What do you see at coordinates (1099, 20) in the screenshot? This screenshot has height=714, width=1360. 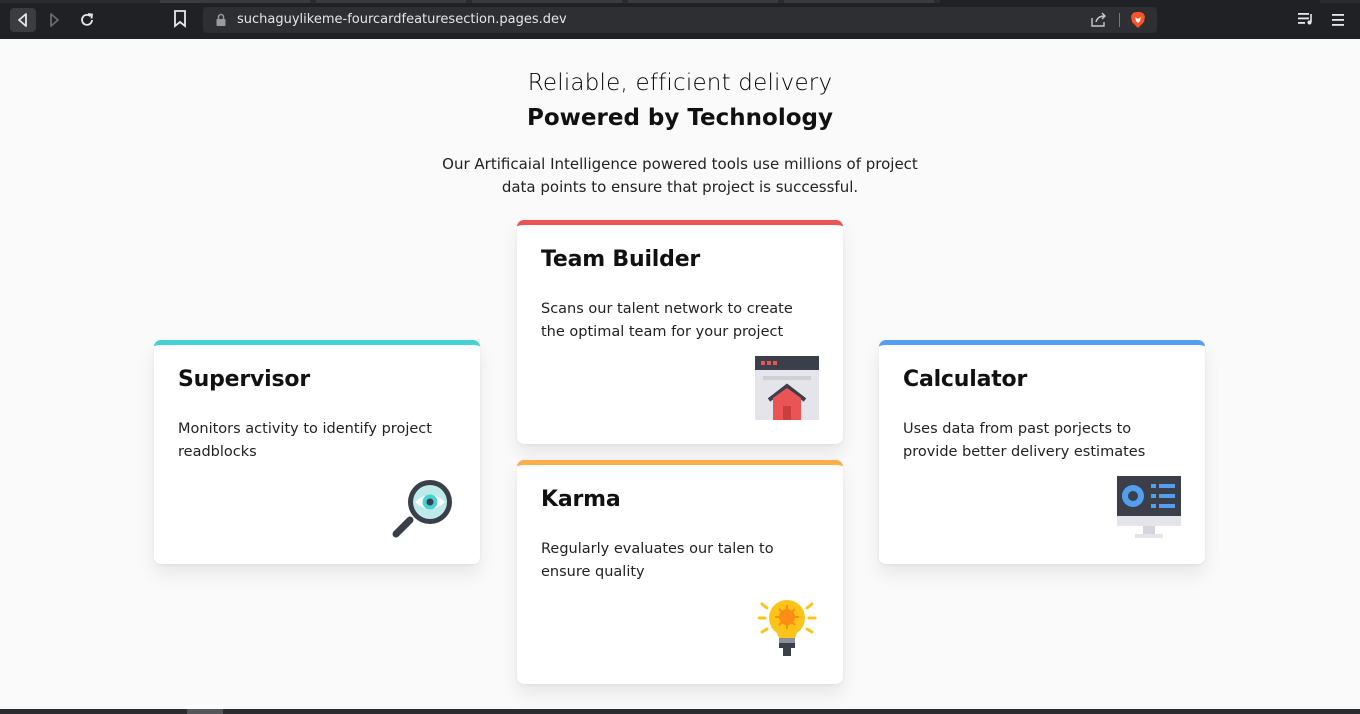 I see `share-icon` at bounding box center [1099, 20].